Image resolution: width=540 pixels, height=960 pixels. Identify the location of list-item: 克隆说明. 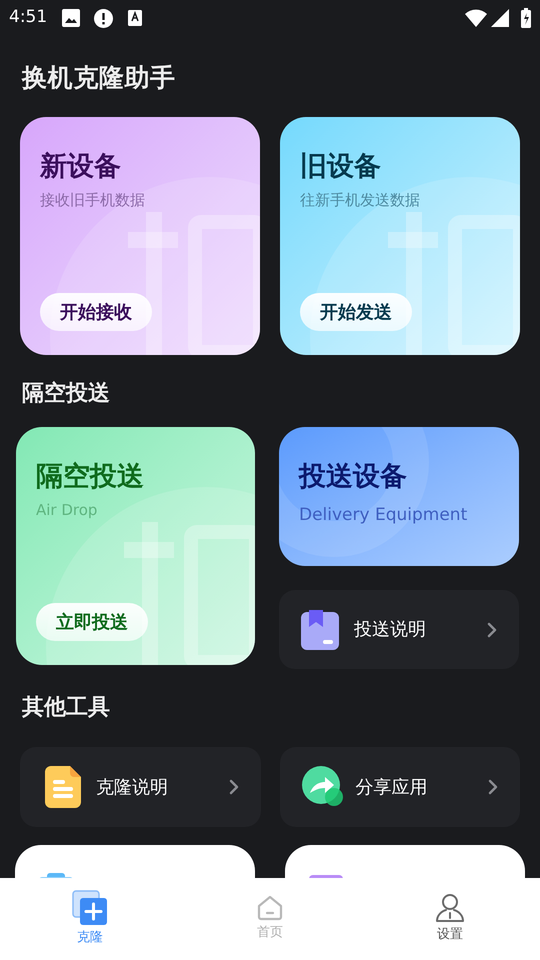
(140, 787).